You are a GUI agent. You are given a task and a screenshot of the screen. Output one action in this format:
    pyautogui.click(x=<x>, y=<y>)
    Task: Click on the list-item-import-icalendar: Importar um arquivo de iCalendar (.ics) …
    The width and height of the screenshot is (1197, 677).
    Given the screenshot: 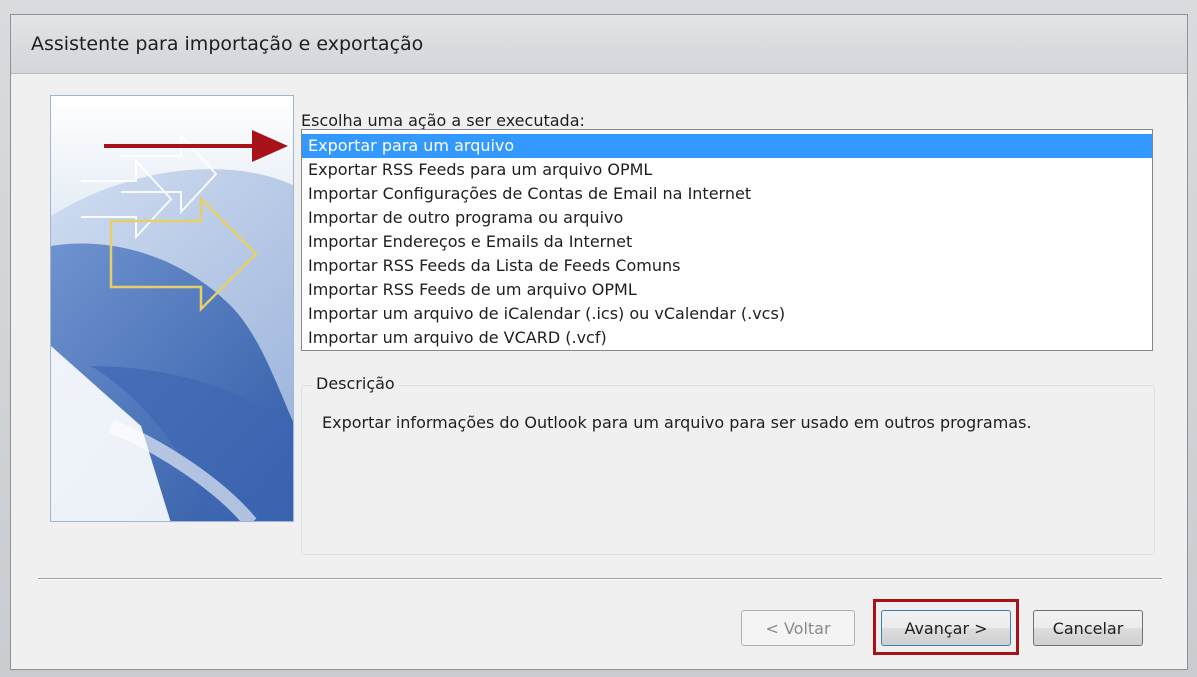 What is the action you would take?
    pyautogui.click(x=727, y=314)
    